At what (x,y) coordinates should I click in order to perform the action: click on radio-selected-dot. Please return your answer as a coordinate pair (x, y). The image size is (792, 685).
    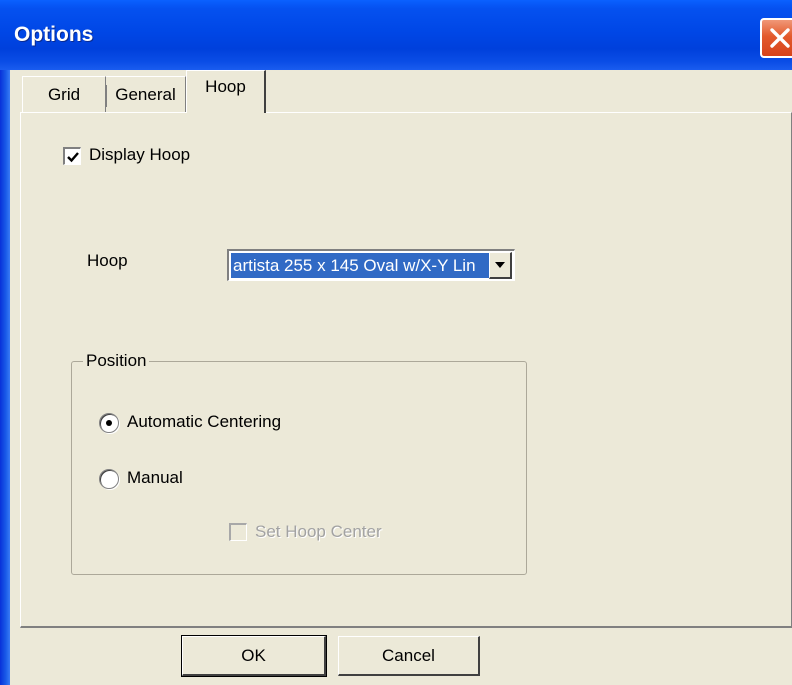
    Looking at the image, I should click on (109, 423).